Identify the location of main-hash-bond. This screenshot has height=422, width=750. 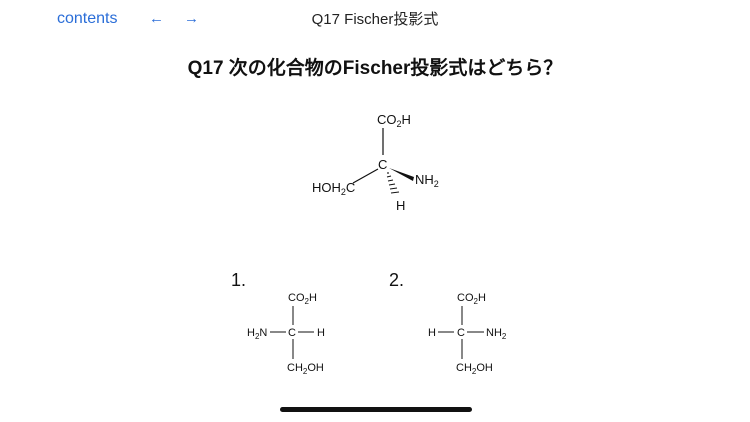
(393, 183).